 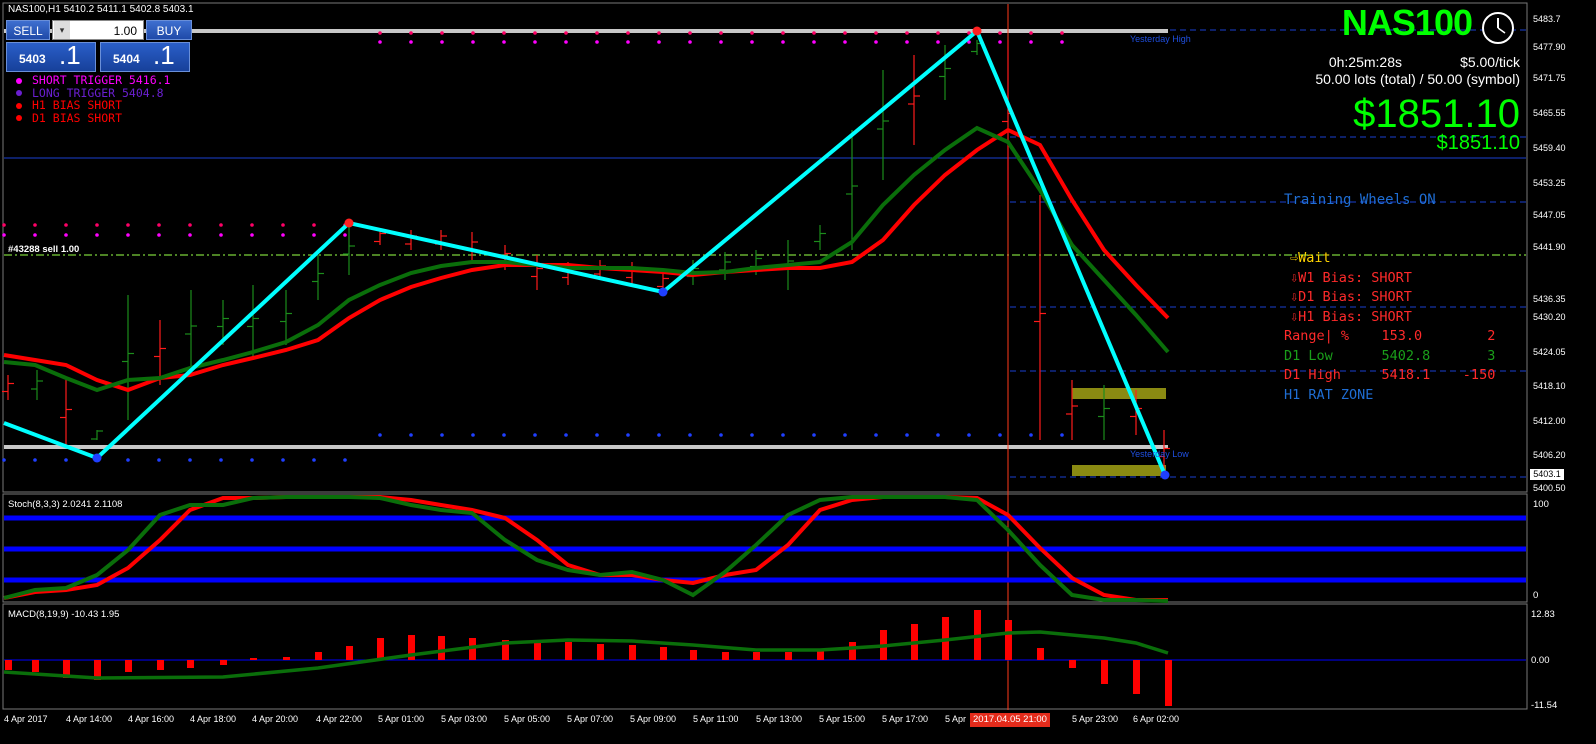 I want to click on info-w1-bias: ⇩W1 Bias: SHORT, so click(x=1351, y=277).